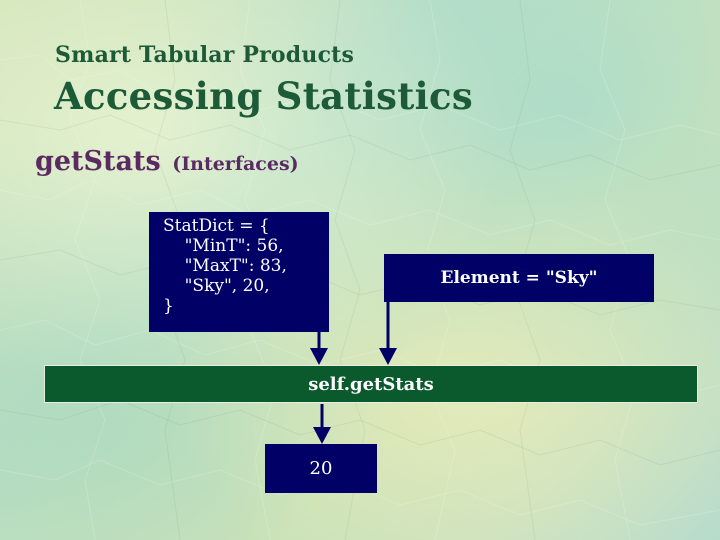 Image resolution: width=720 pixels, height=540 pixels. Describe the element at coordinates (322, 424) in the screenshot. I see `arrow-method-to-result` at that location.